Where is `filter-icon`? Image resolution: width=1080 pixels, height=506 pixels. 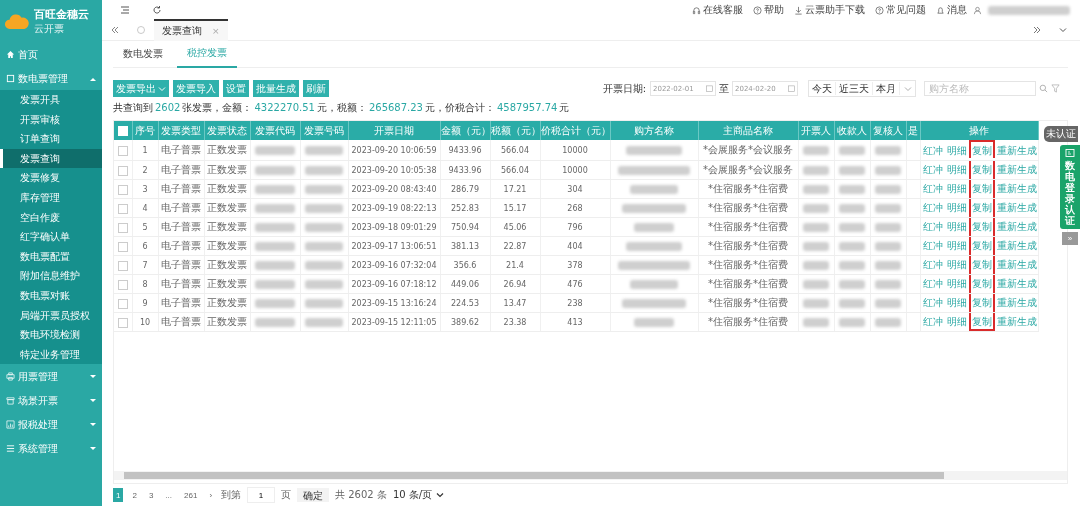
filter-icon is located at coordinates (1055, 88).